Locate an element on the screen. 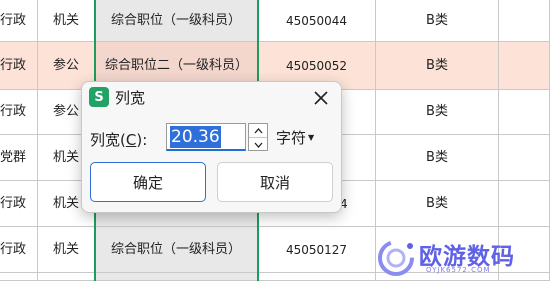 The image size is (550, 281). chevron-up-icon is located at coordinates (258, 130).